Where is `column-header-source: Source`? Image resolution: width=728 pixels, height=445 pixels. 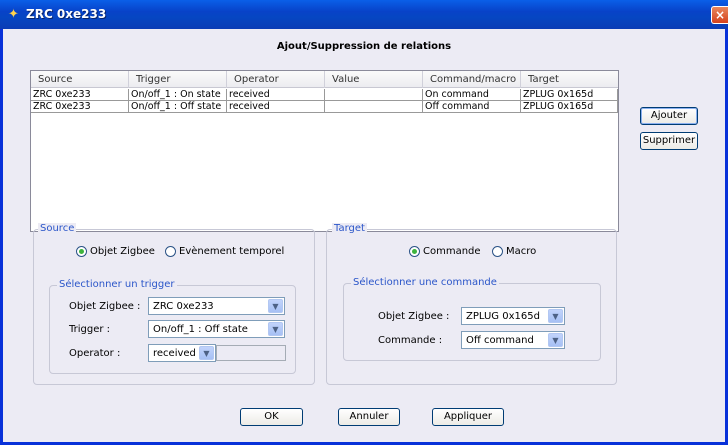 column-header-source: Source is located at coordinates (80, 79).